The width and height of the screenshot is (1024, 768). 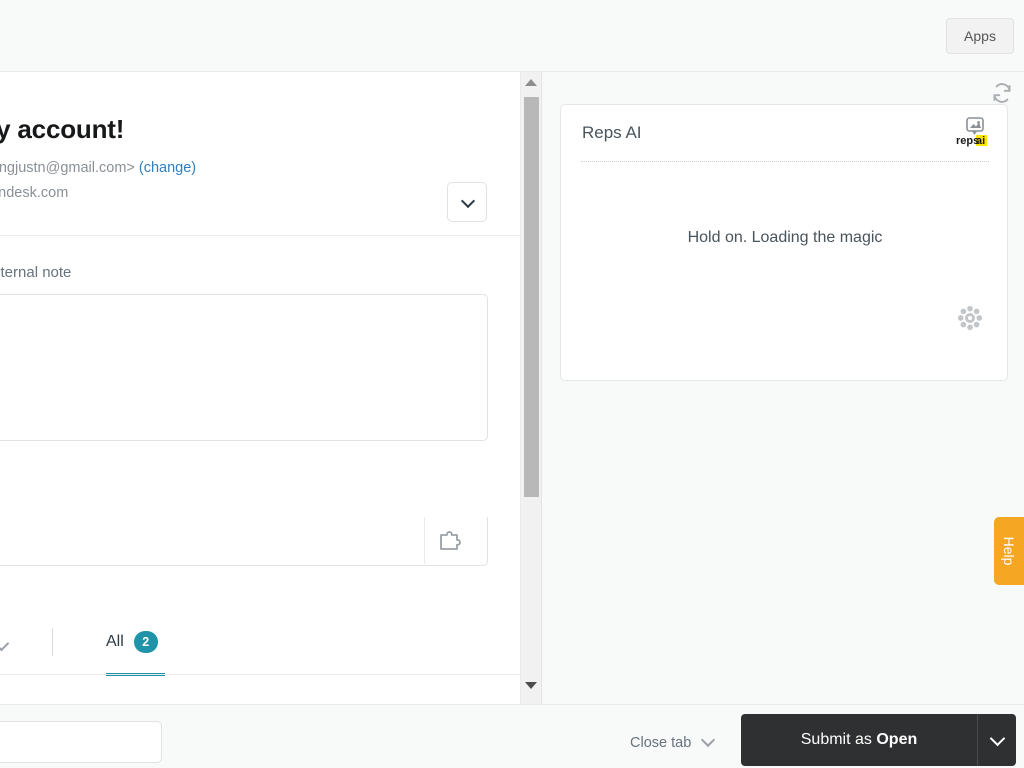 What do you see at coordinates (612, 132) in the screenshot?
I see `app-card-title: Reps AI` at bounding box center [612, 132].